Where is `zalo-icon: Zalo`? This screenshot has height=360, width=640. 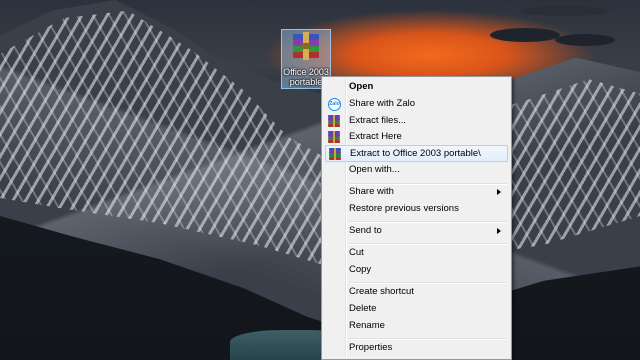
zalo-icon: Zalo is located at coordinates (334, 104).